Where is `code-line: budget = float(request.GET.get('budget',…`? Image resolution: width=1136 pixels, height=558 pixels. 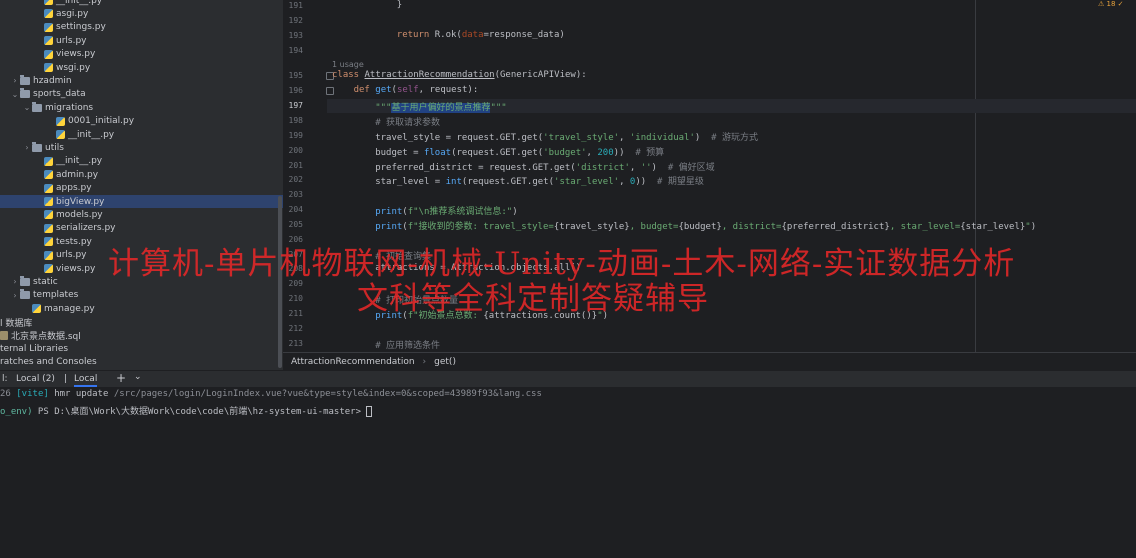 code-line: budget = float(request.GET.get('budget',… is located at coordinates (519, 151).